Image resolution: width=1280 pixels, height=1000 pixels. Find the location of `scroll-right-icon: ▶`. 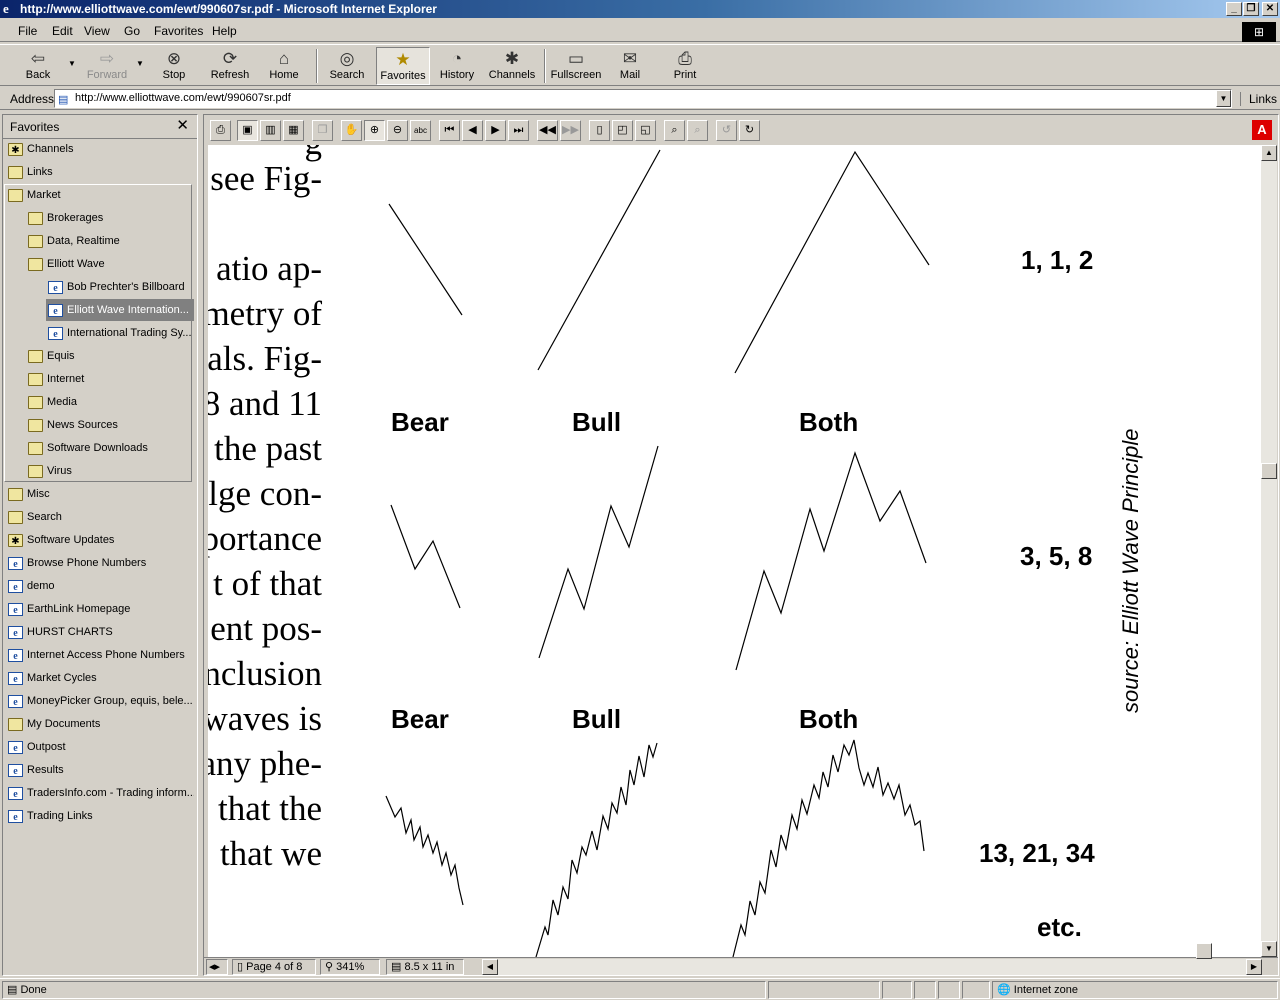

scroll-right-icon: ▶ is located at coordinates (1254, 967).